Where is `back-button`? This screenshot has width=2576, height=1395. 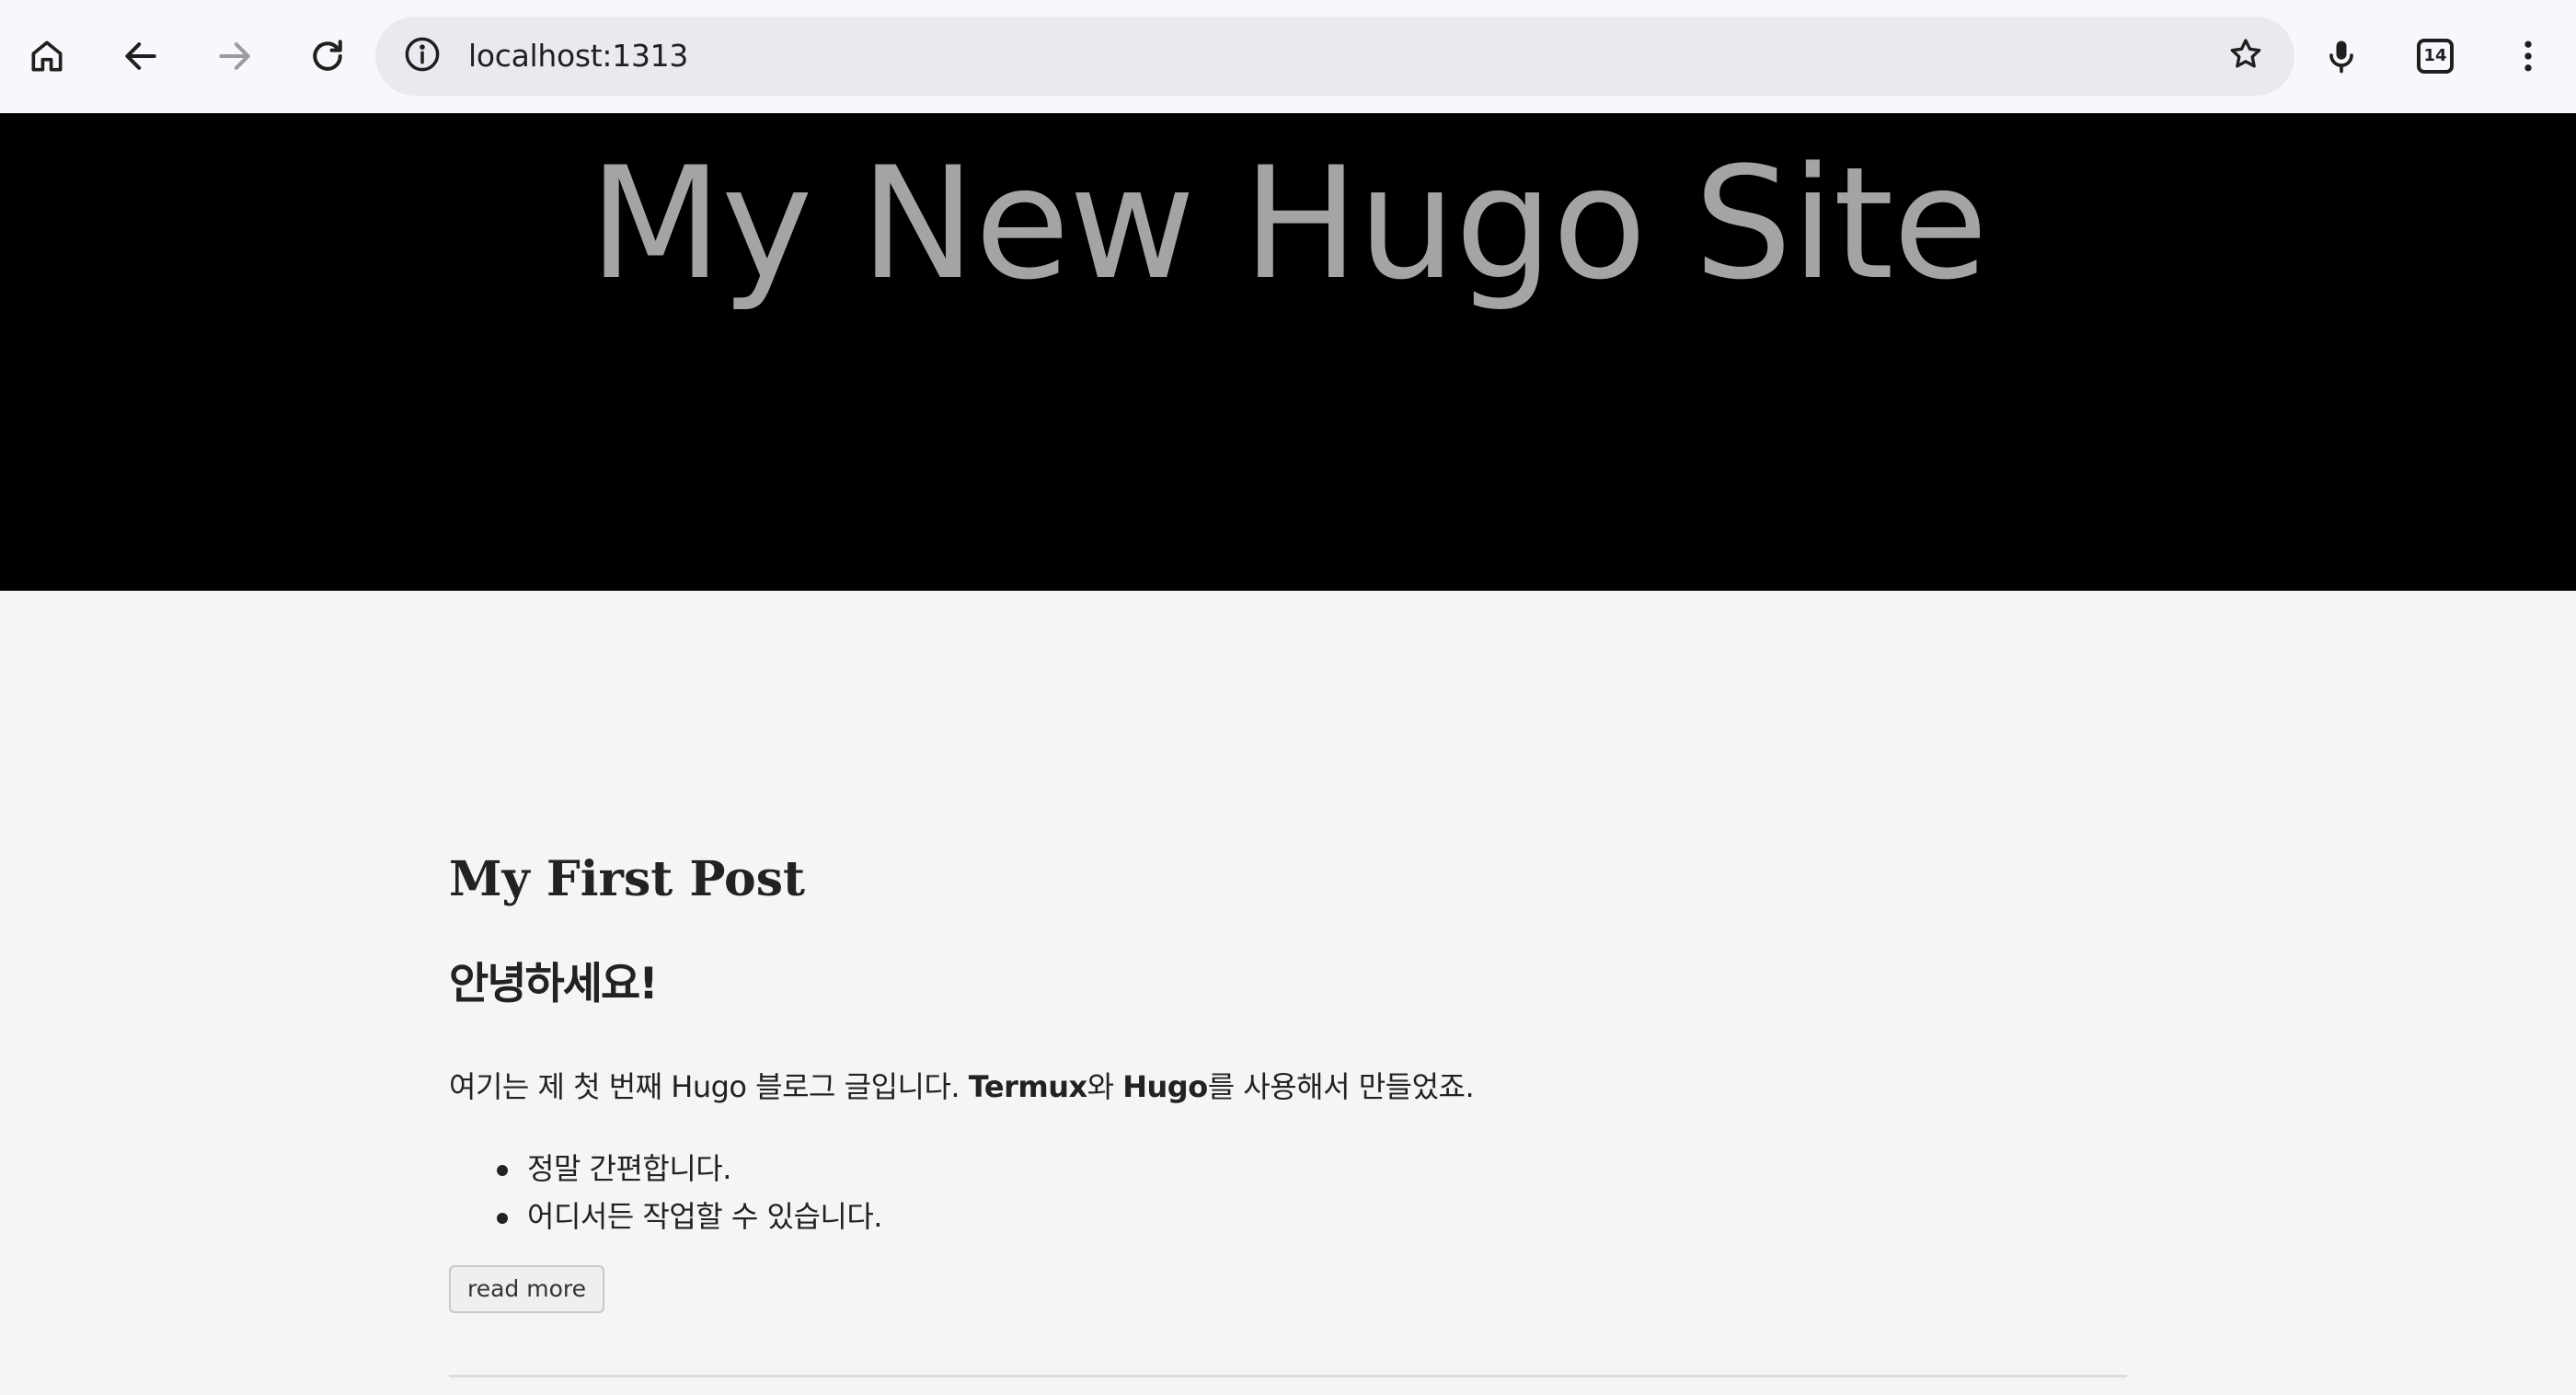
back-button is located at coordinates (141, 56).